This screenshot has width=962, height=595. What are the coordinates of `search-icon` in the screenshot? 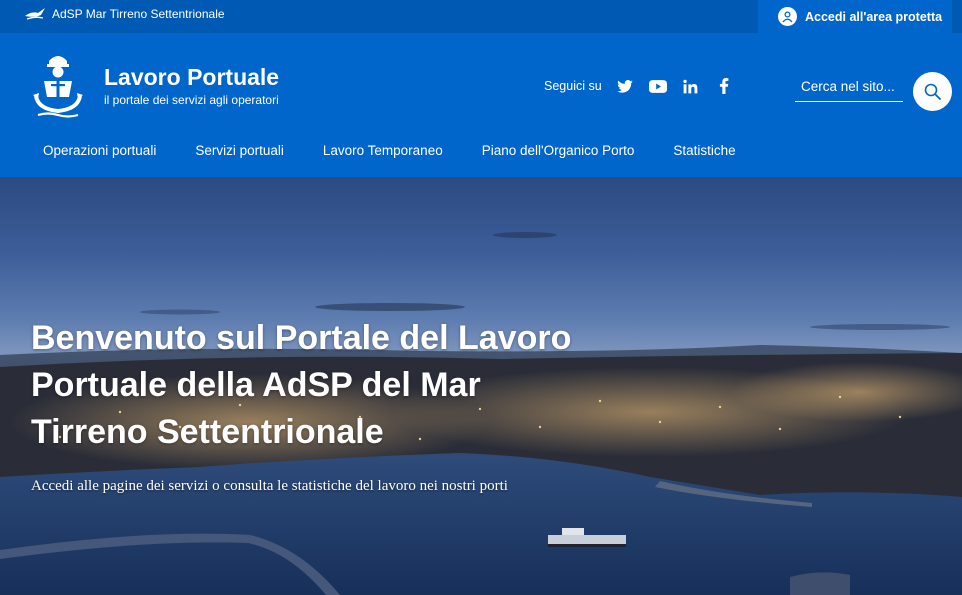 It's located at (932, 91).